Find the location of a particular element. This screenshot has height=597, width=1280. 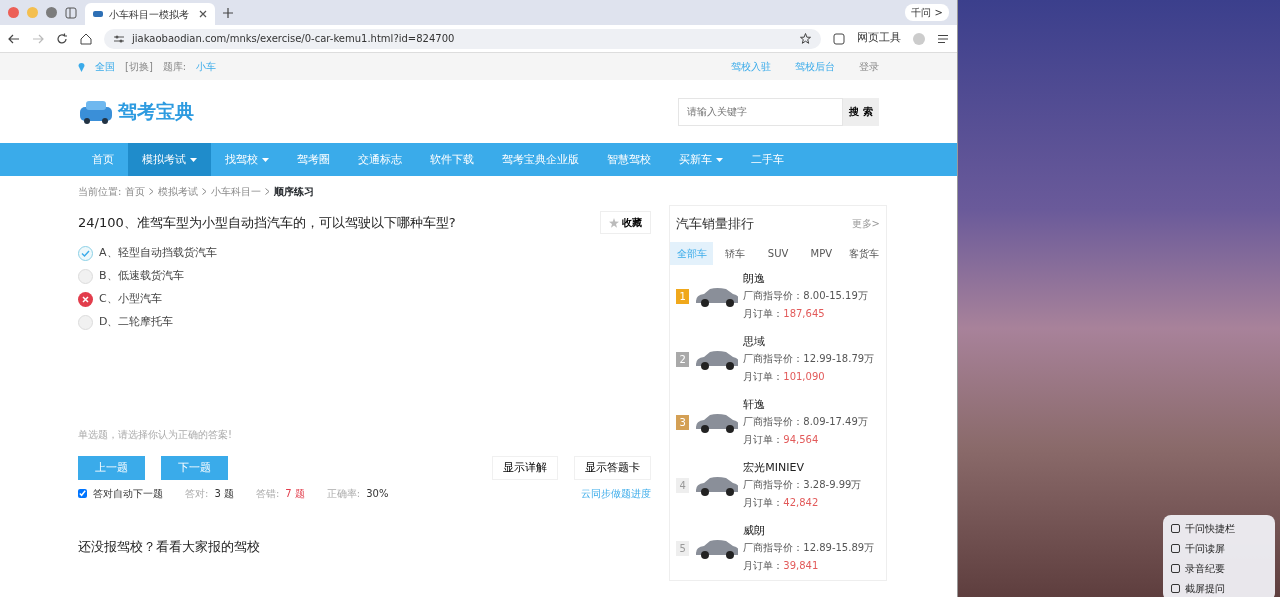

search-button: 搜 索 is located at coordinates (861, 111).